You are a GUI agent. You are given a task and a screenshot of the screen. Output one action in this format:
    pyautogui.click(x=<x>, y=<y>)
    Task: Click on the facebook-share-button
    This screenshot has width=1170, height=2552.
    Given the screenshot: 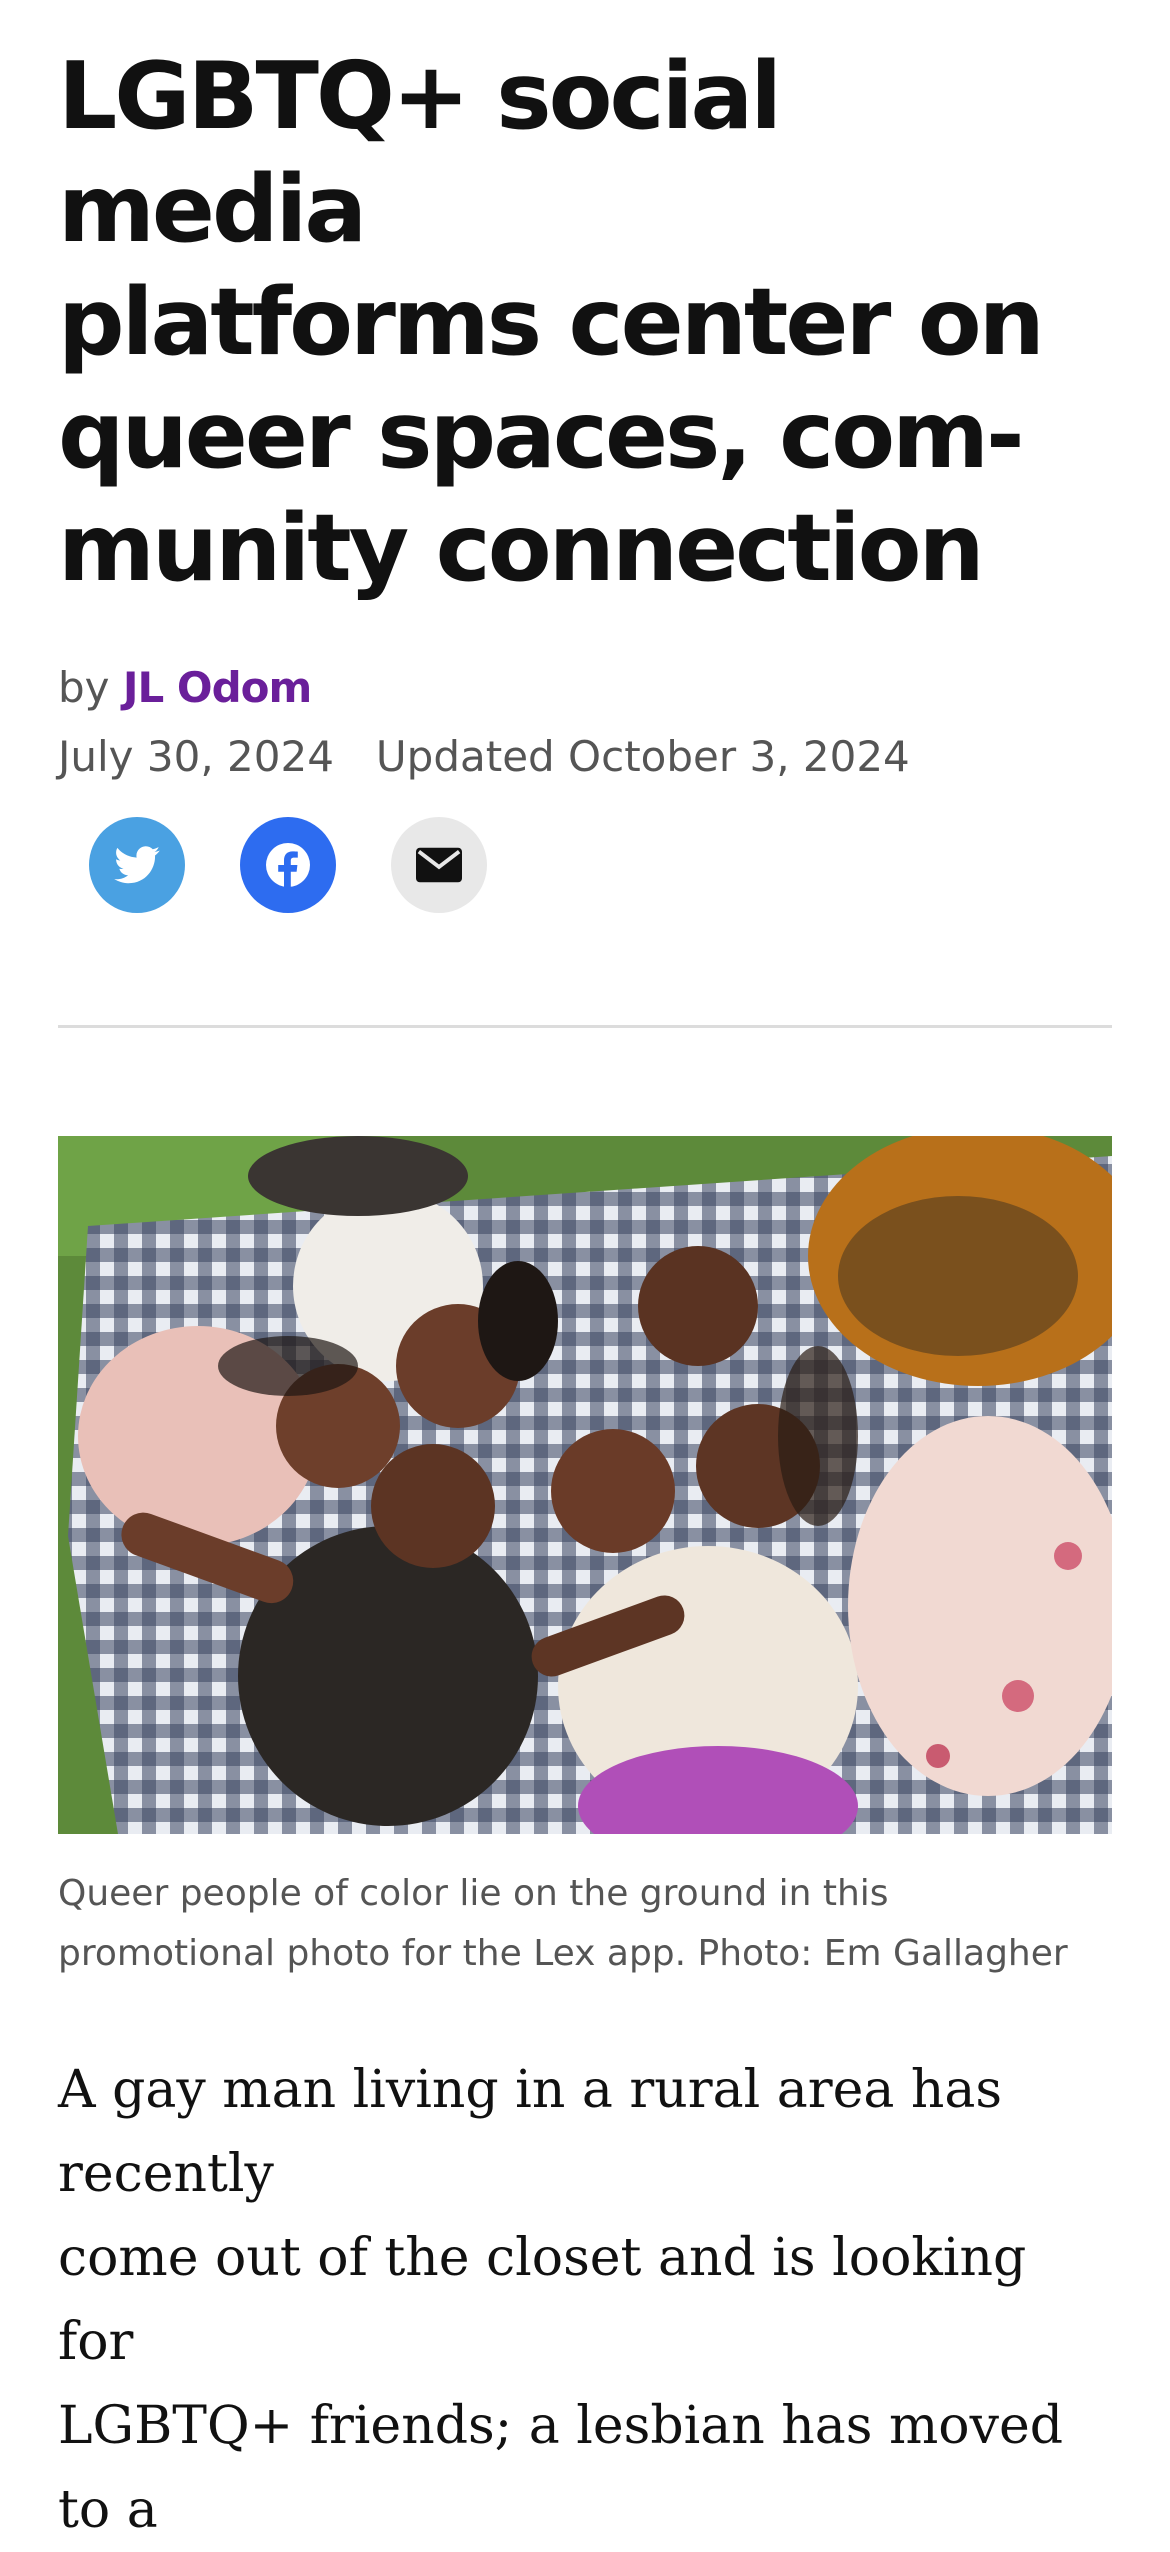 What is the action you would take?
    pyautogui.click(x=288, y=865)
    